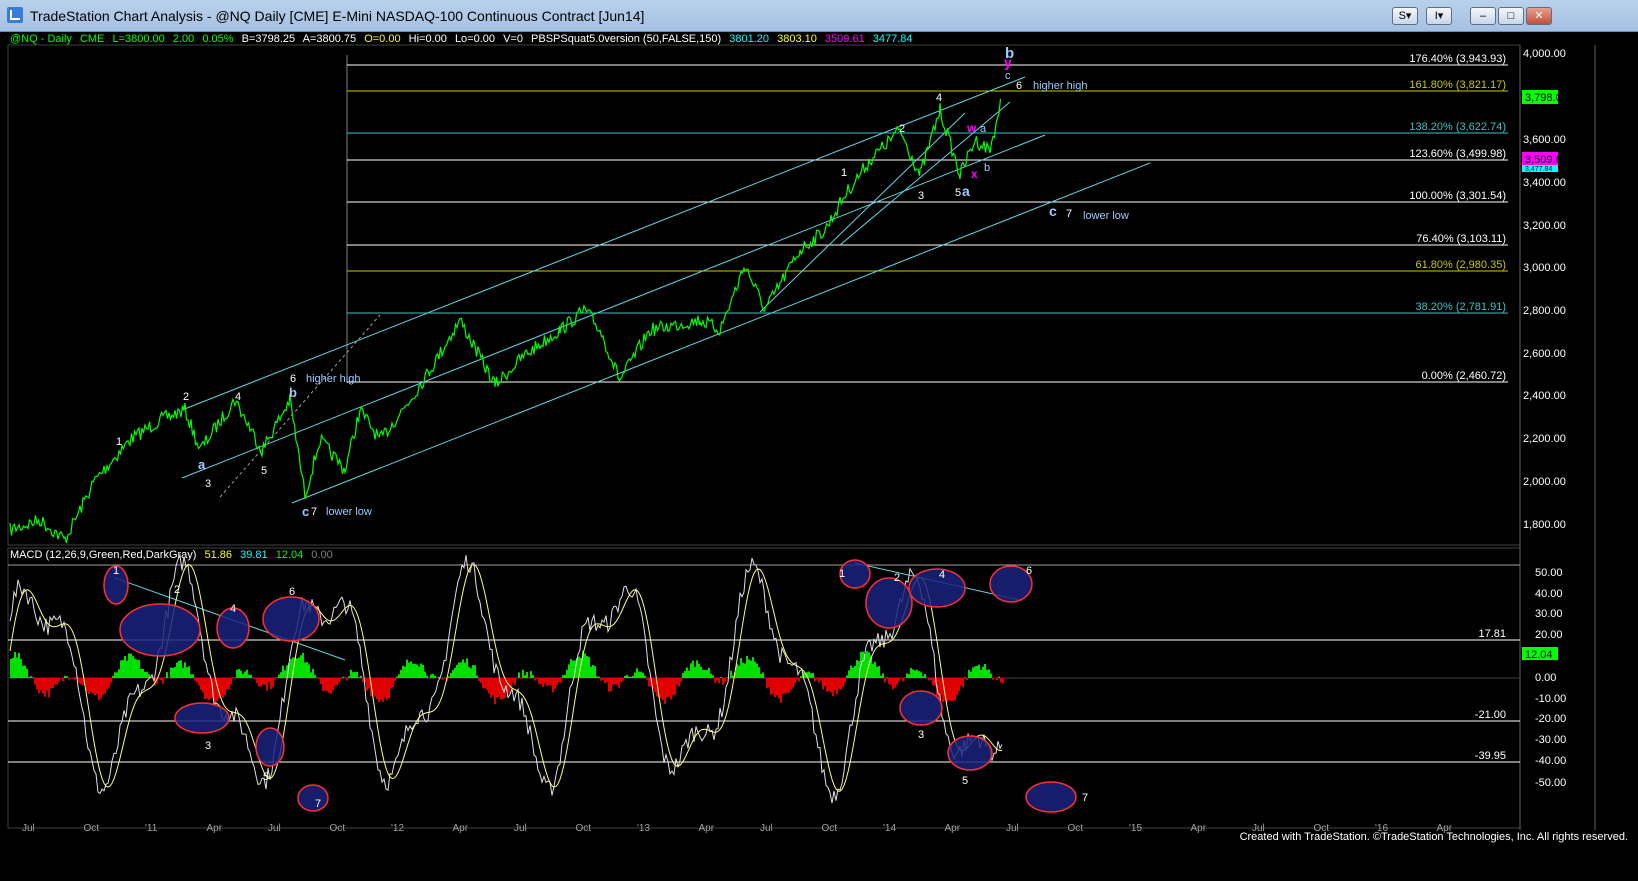 The image size is (1638, 881). I want to click on fib-label: 138.20% (3,622.74), so click(1457, 127).